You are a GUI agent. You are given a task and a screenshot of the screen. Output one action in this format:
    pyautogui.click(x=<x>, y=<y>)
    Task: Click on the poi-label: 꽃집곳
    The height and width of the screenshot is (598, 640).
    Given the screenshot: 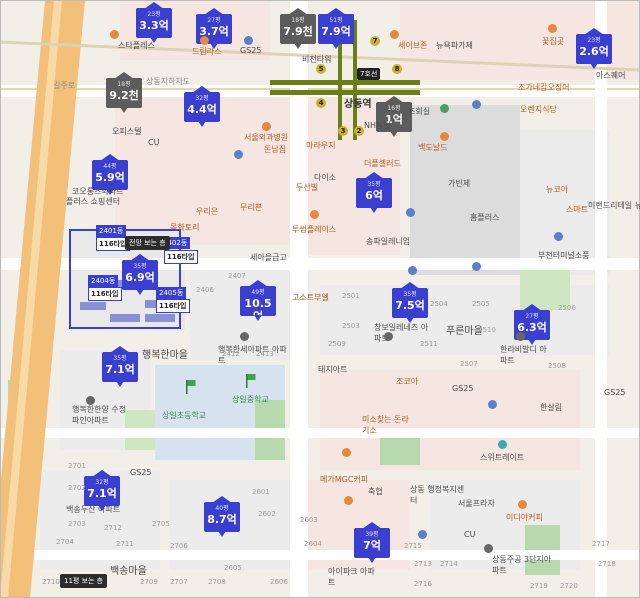 What is the action you would take?
    pyautogui.click(x=553, y=41)
    